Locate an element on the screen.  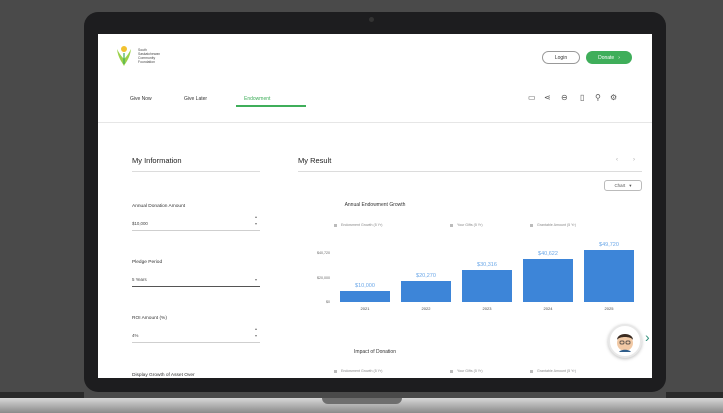
print-icon: ⊖ is located at coordinates (564, 98).